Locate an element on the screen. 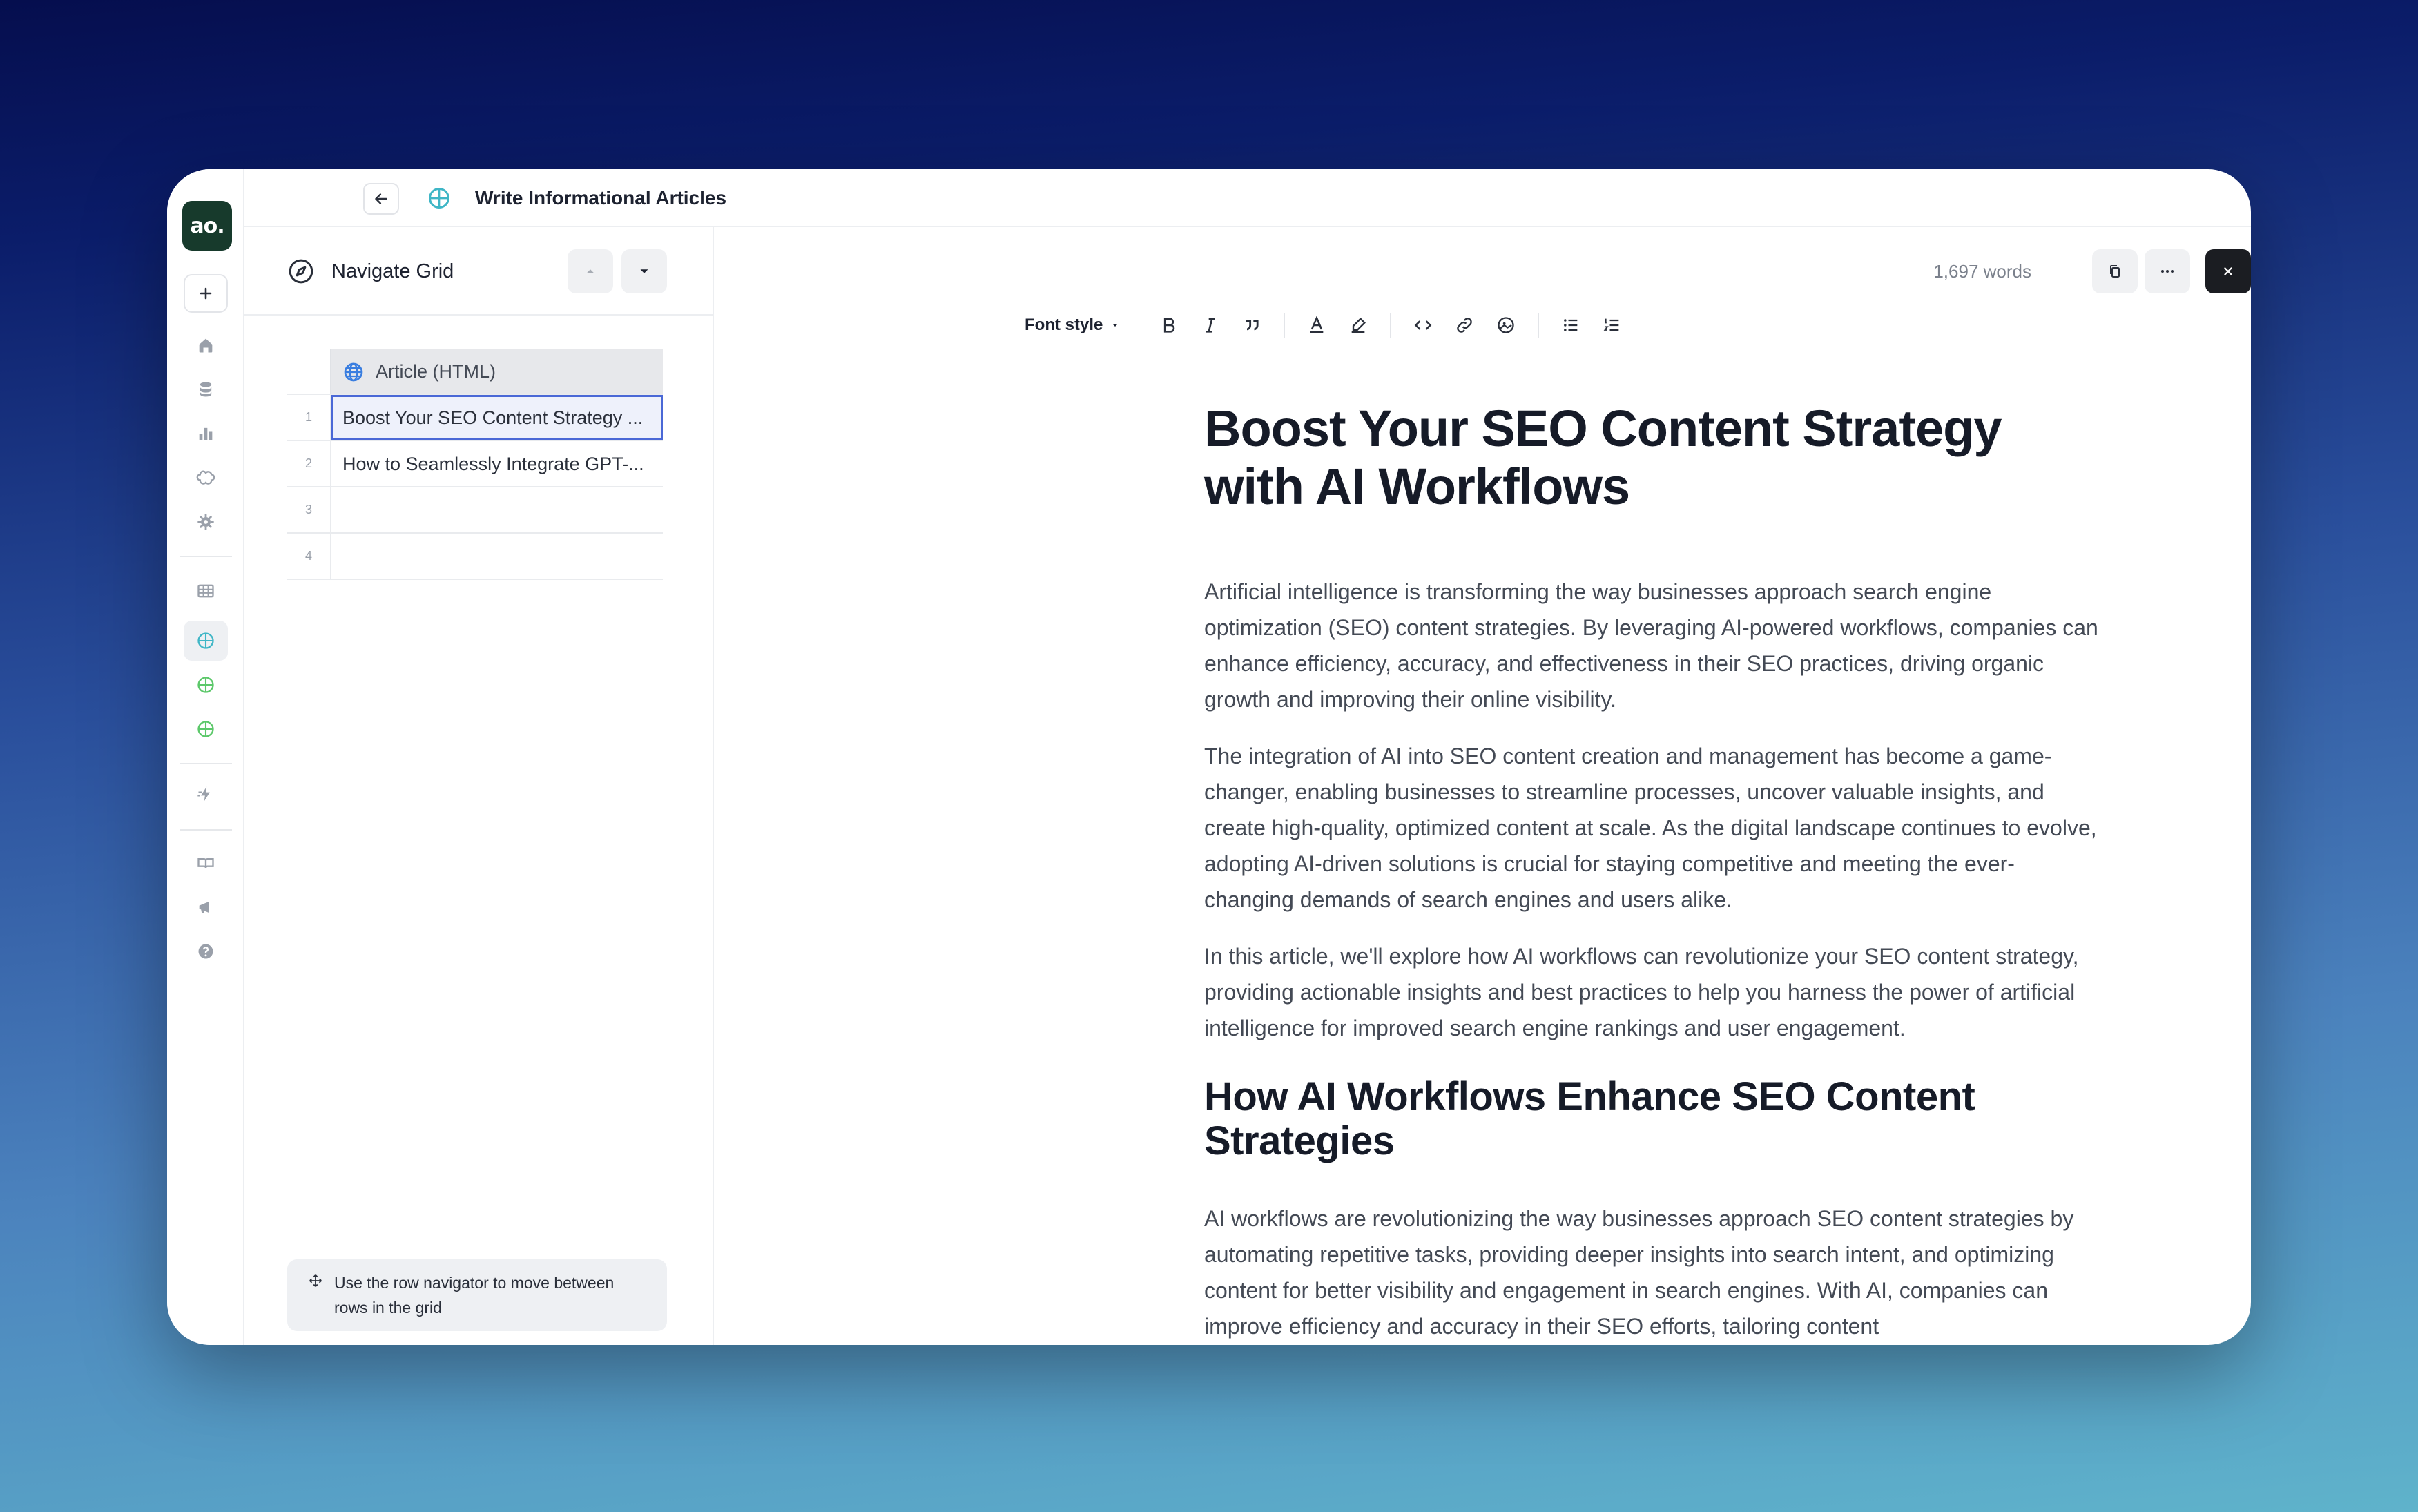 Image resolution: width=2418 pixels, height=1512 pixels. link-icon is located at coordinates (1465, 325).